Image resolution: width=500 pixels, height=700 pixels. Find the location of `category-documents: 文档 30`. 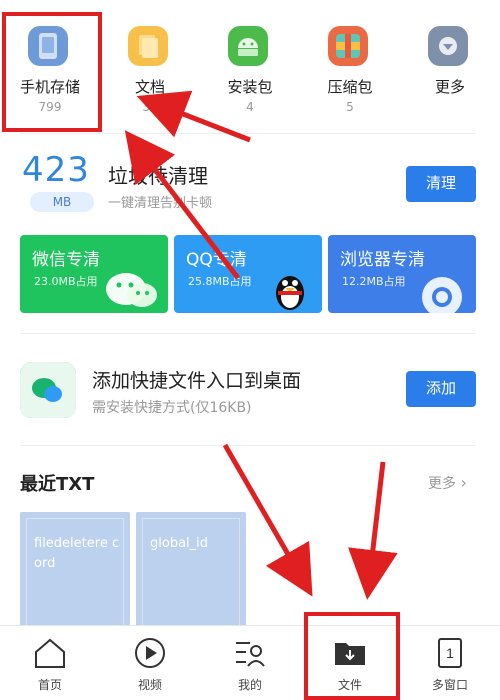

category-documents: 文档 30 is located at coordinates (150, 70).